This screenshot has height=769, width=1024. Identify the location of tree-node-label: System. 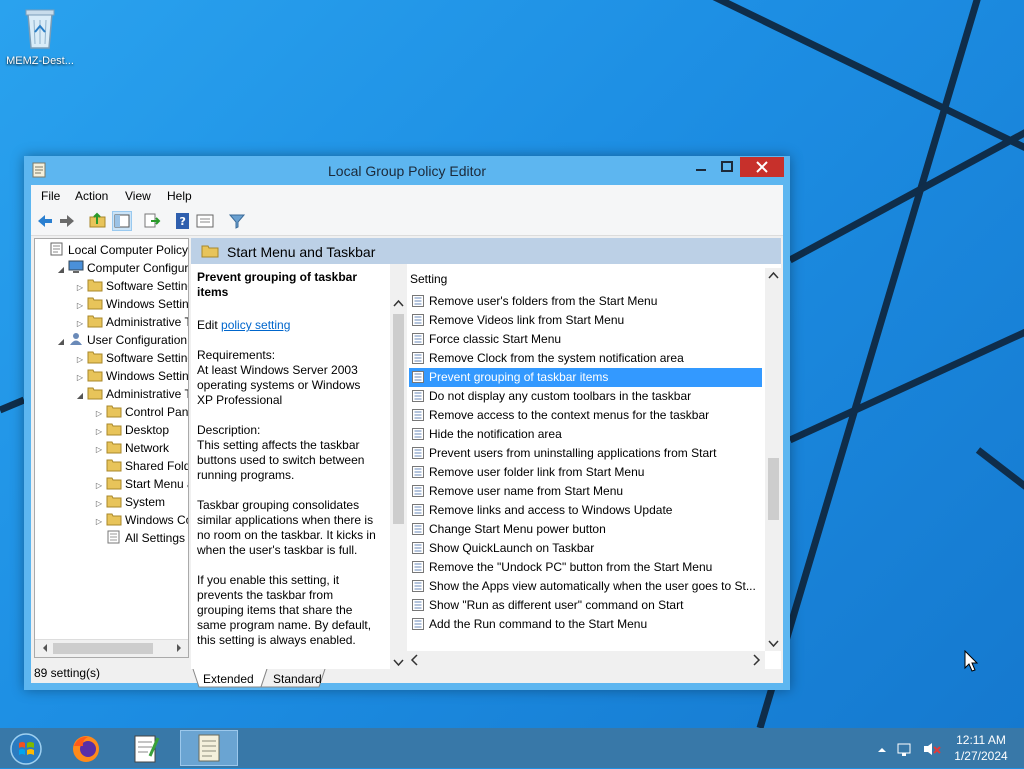
(145, 502).